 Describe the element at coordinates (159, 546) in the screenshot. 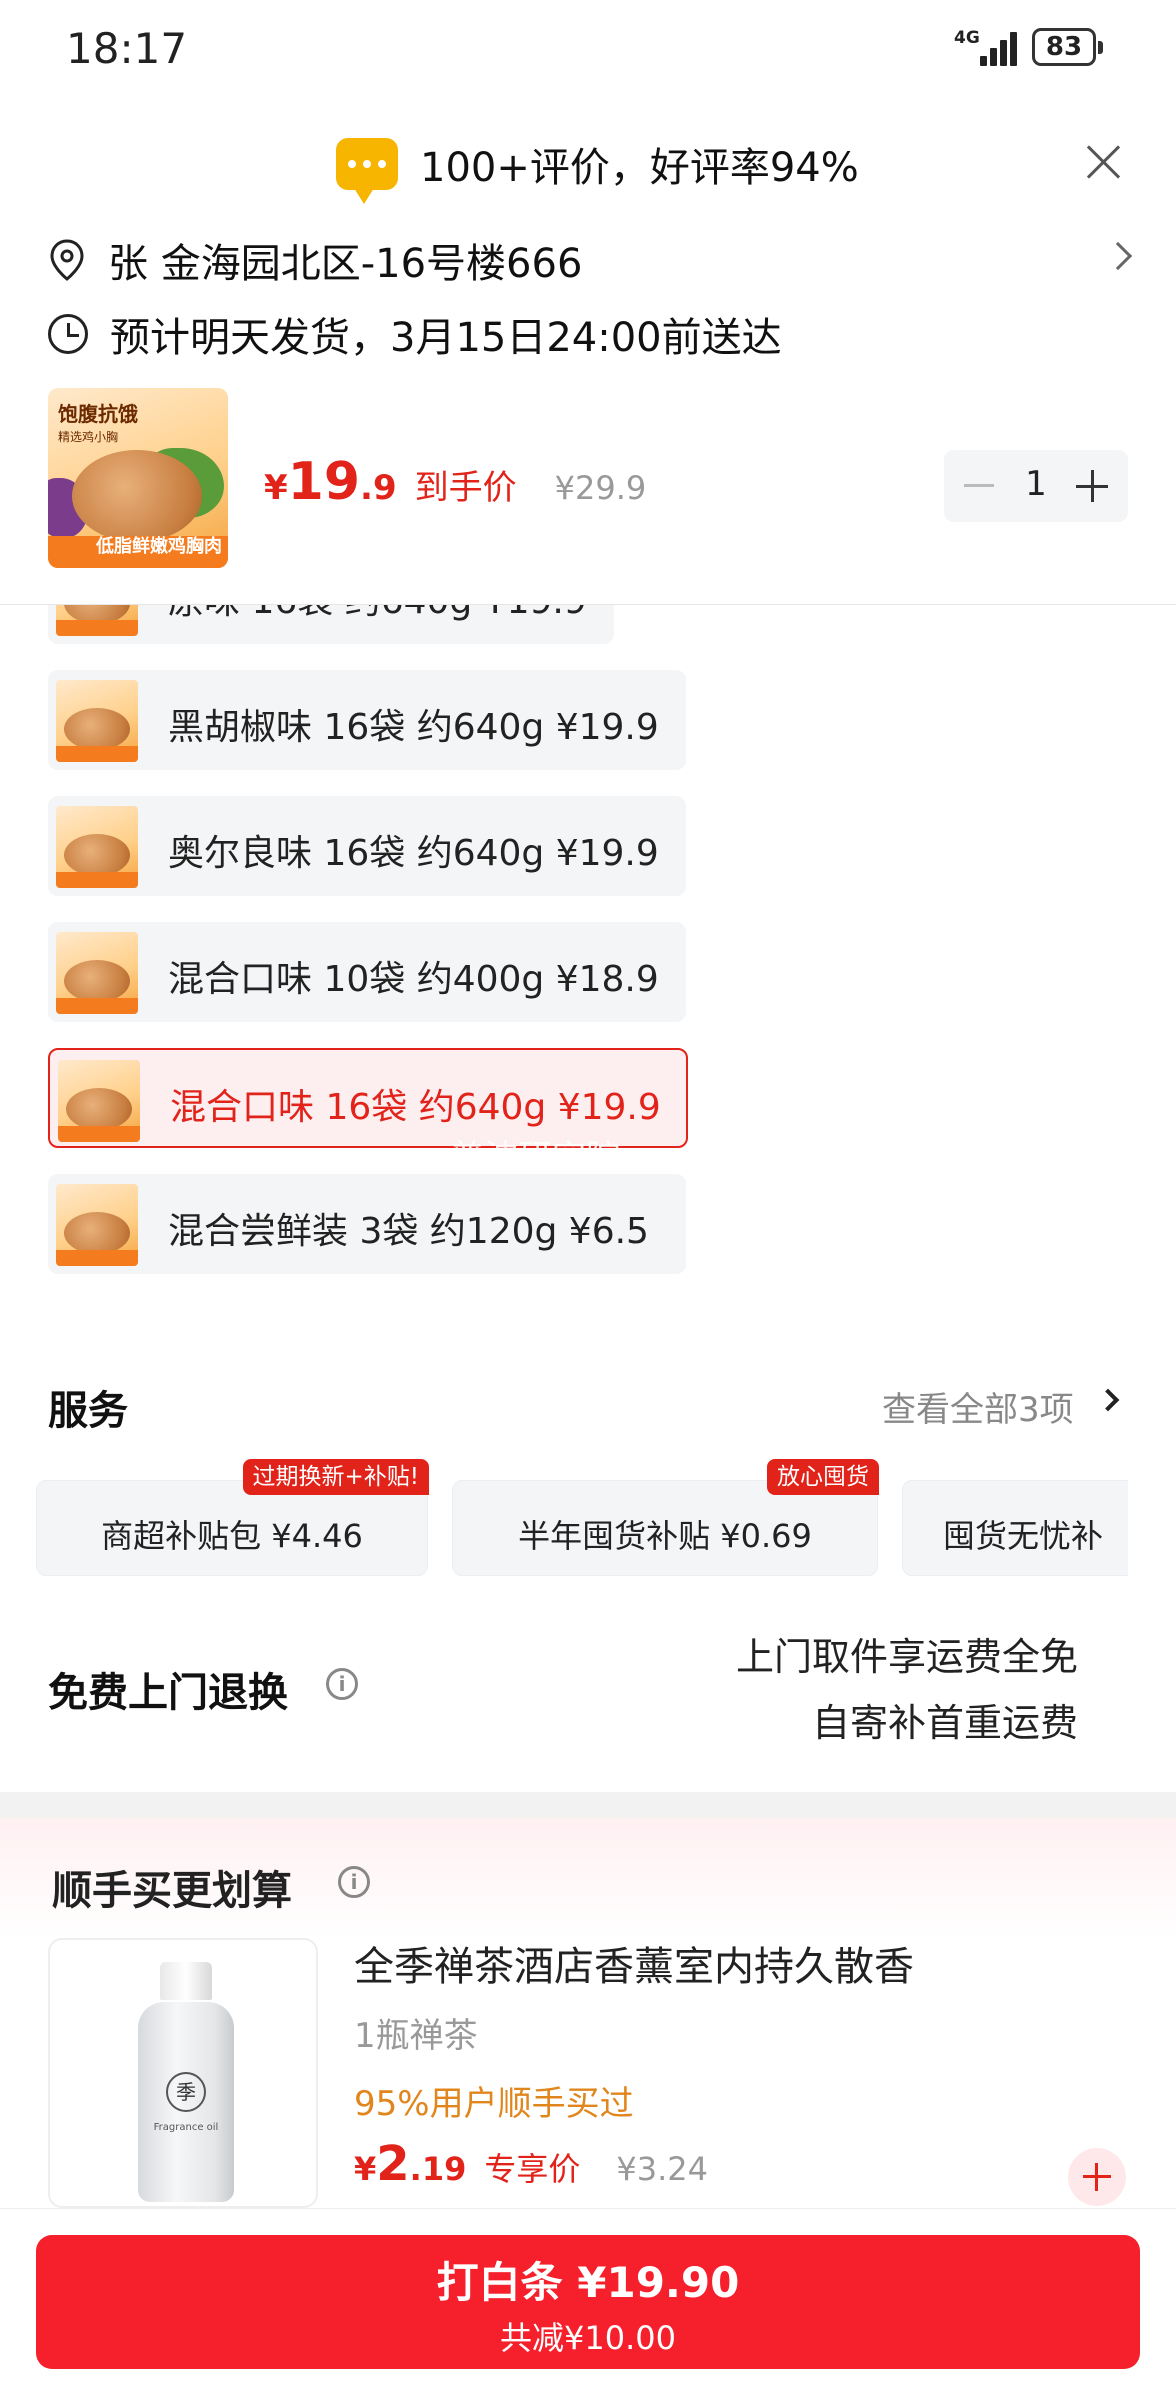

I see `thumb-bottom-text: 低脂鲜嫩鸡胸肉` at that location.